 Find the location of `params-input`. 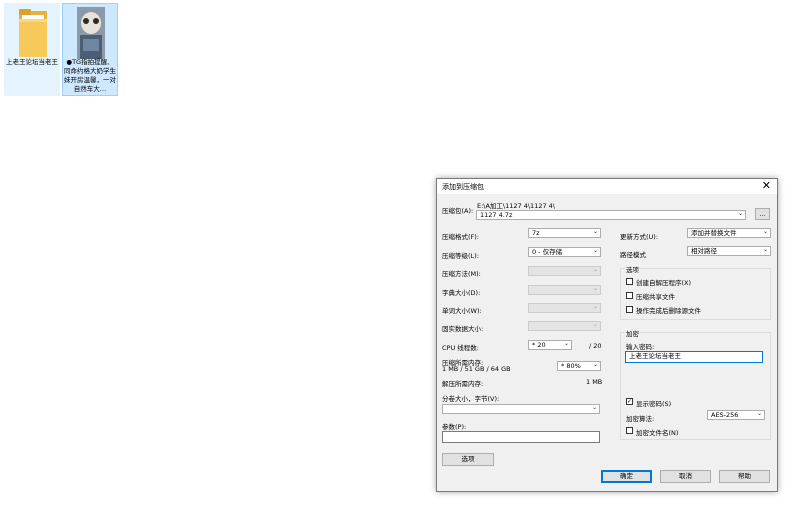

params-input is located at coordinates (521, 437).